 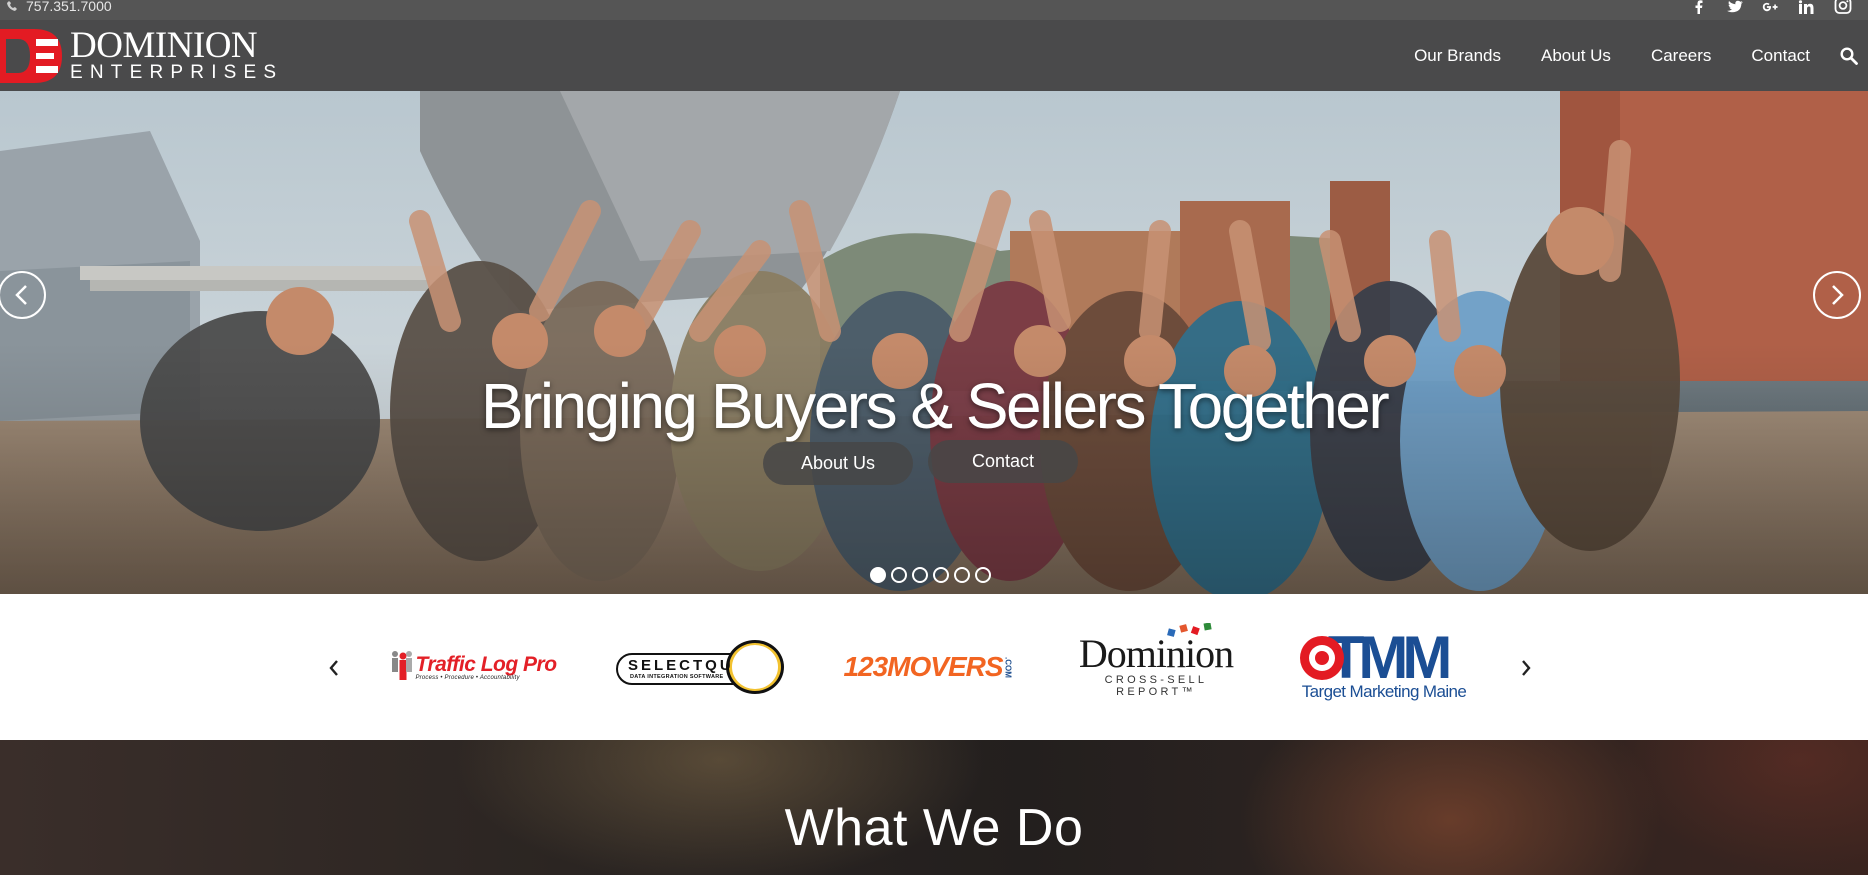 I want to click on google-plus-icon, so click(x=1771, y=7).